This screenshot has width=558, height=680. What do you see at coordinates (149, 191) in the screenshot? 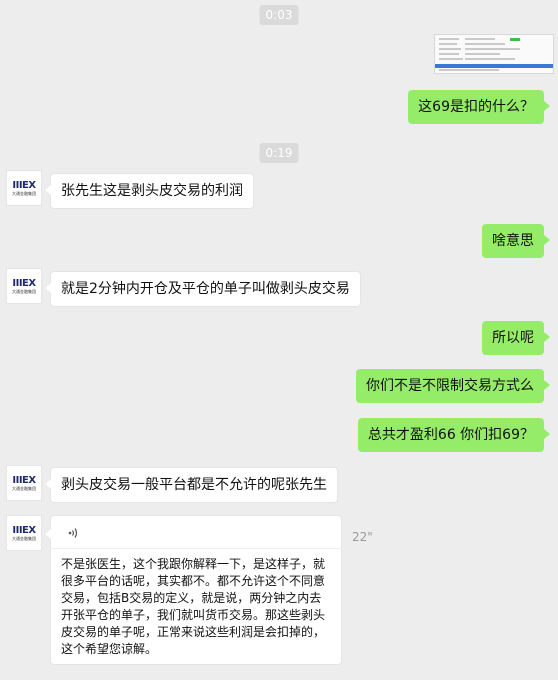
I see `their-message-bubble: 张先生这是剥头皮交易的利润` at bounding box center [149, 191].